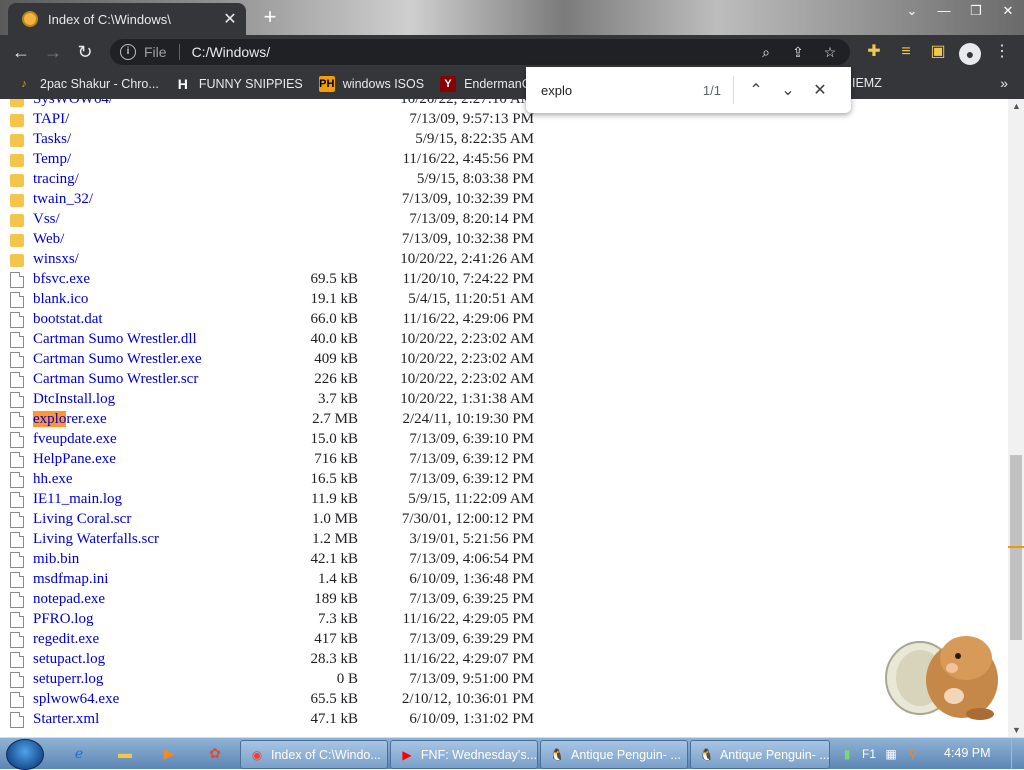  What do you see at coordinates (61, 279) in the screenshot?
I see `file-link: bfsvc.exe` at bounding box center [61, 279].